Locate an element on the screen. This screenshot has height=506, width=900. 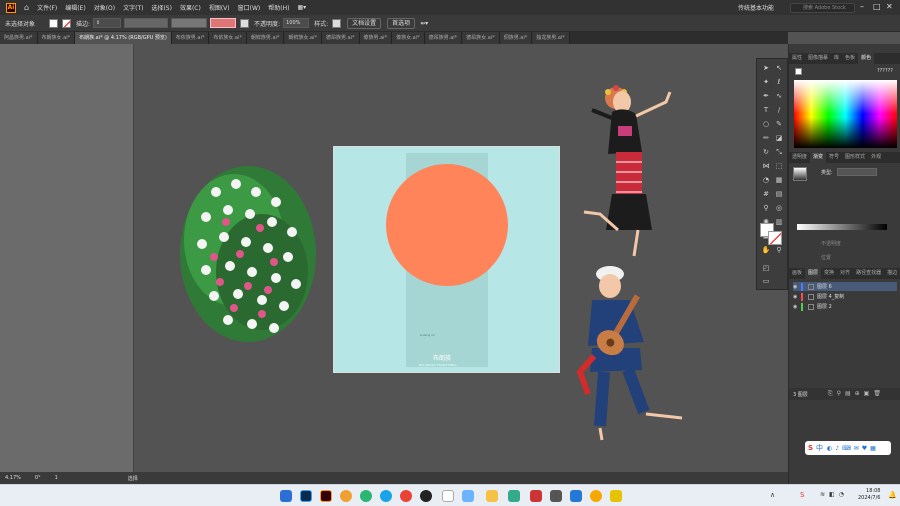
menu-type: 文字(T) is located at coordinates (133, 7).